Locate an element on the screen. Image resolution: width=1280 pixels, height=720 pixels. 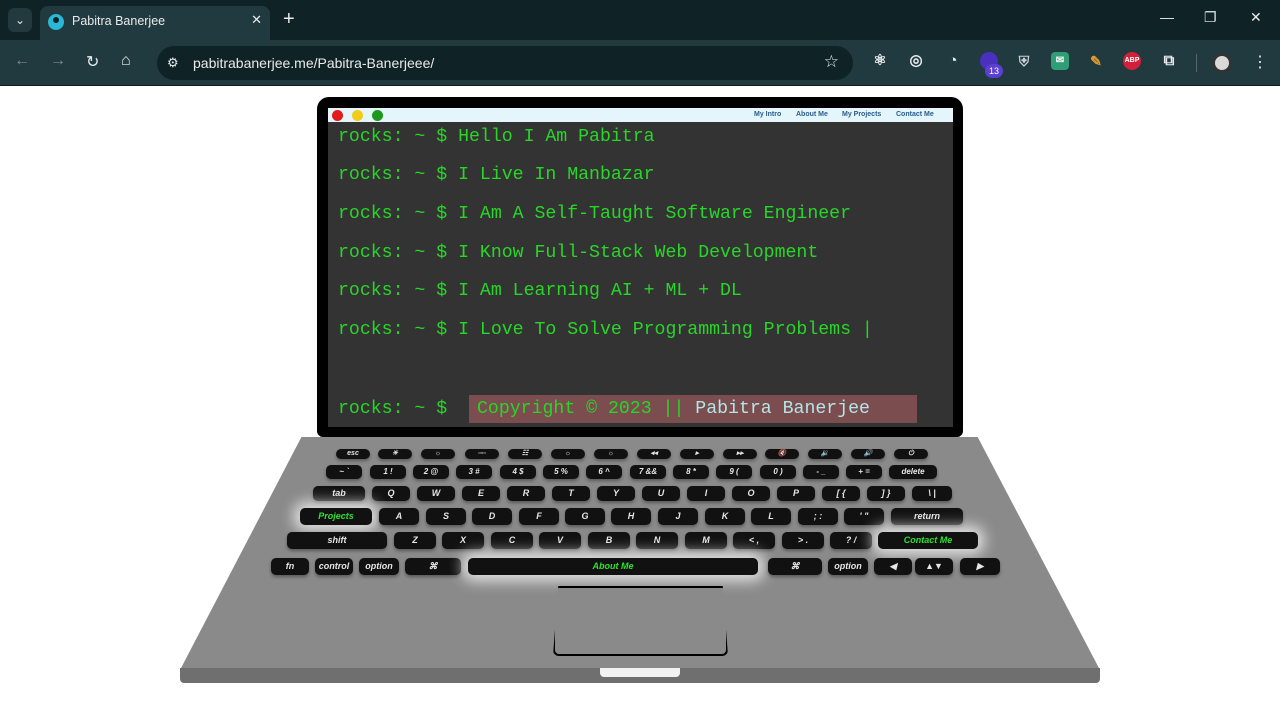
nav-my-projects: My Projects is located at coordinates (861, 114).